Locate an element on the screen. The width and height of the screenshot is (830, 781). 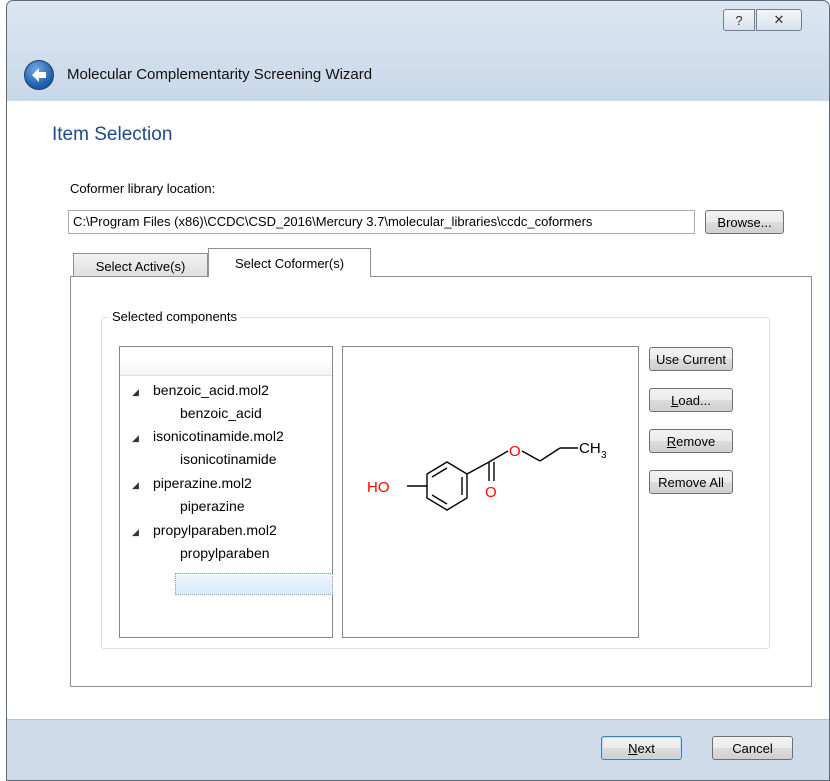
cancel-button: Cancel is located at coordinates (752, 748).